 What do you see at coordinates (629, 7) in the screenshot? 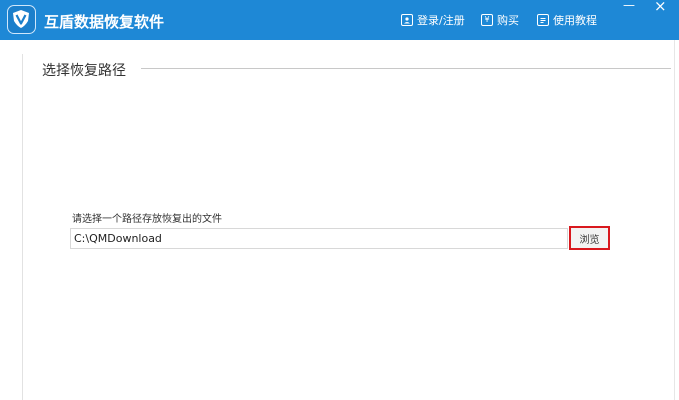
I see `minimize-button: —` at bounding box center [629, 7].